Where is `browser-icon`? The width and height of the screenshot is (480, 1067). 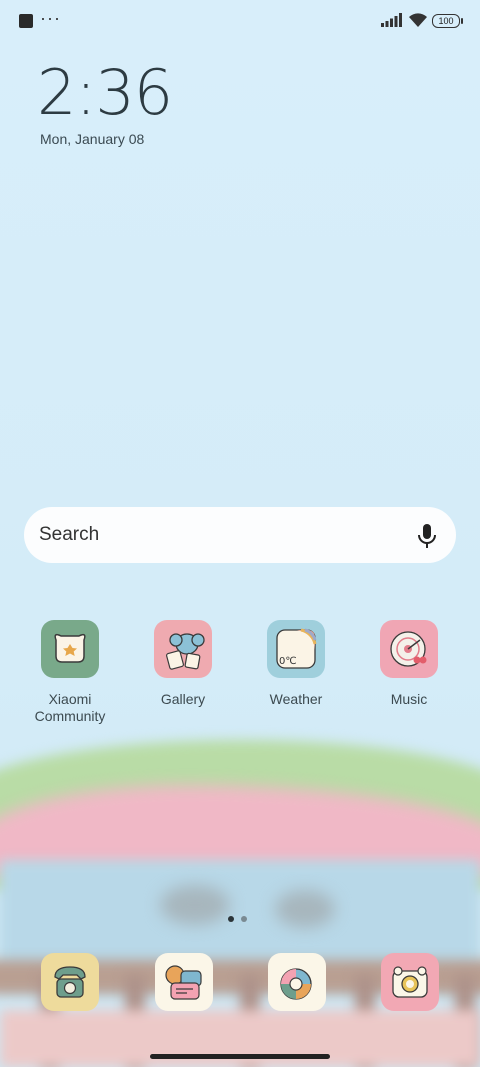
browser-icon is located at coordinates (296, 984).